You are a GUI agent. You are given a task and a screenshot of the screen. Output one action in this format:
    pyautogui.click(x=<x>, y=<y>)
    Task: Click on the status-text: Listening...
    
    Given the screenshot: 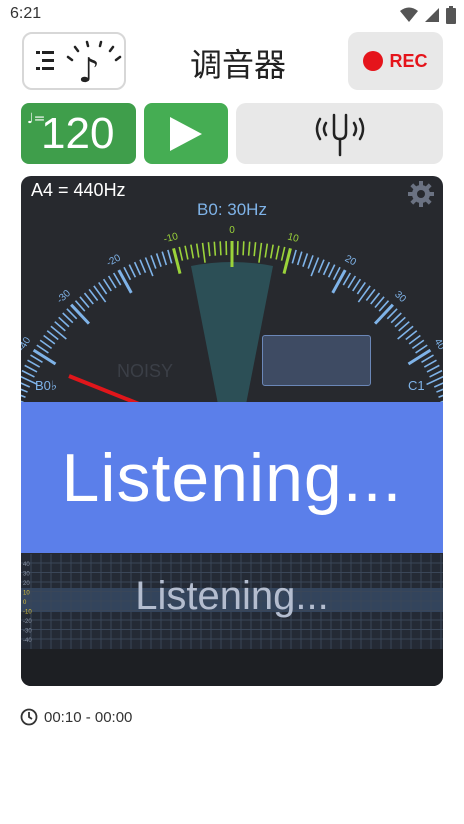 What is the action you would take?
    pyautogui.click(x=232, y=477)
    